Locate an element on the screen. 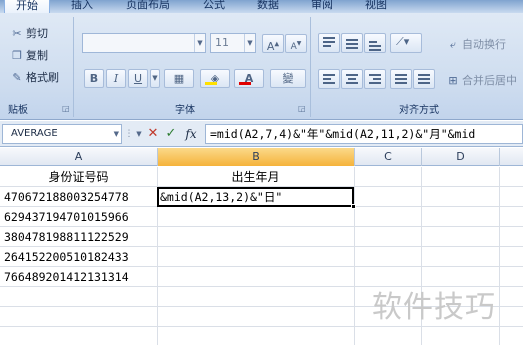  cell-a6: 766489201412131314 is located at coordinates (66, 277).